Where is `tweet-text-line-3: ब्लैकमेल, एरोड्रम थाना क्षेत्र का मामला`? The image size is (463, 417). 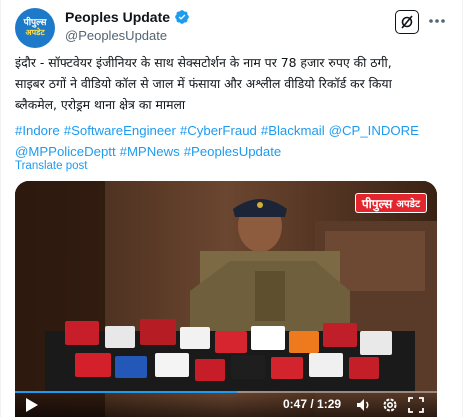 tweet-text-line-3: ब्लैकमेल, एरोड्रम थाना क्षेत्र का मामला is located at coordinates (100, 104).